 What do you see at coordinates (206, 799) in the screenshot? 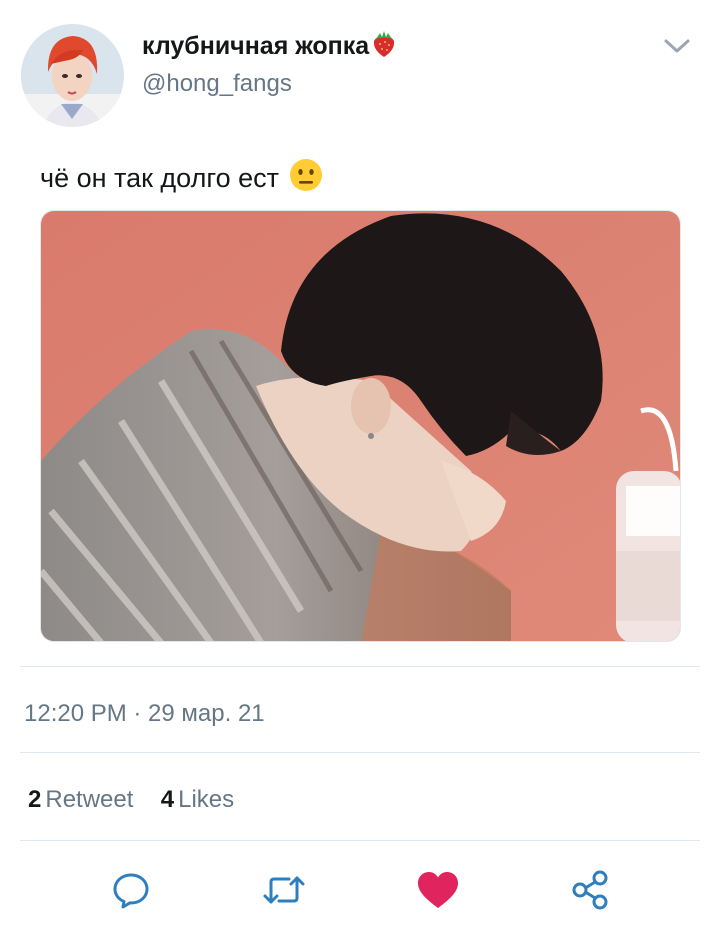
I see `likes-label: Likes` at bounding box center [206, 799].